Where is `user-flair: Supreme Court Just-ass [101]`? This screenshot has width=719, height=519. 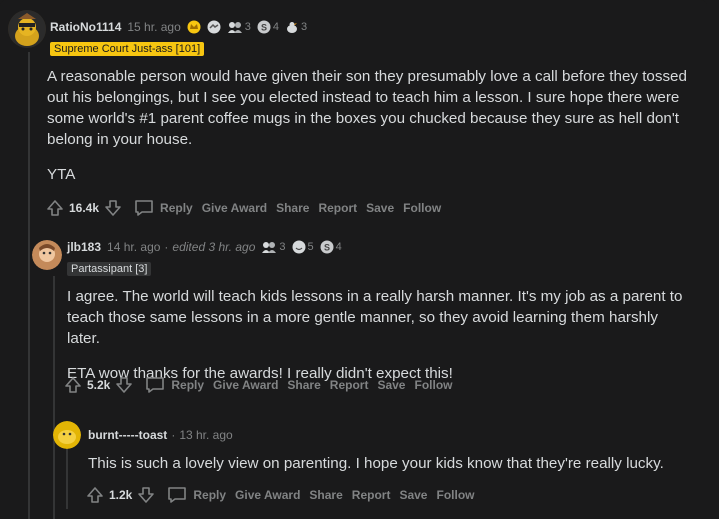 user-flair: Supreme Court Just-ass [101] is located at coordinates (127, 49).